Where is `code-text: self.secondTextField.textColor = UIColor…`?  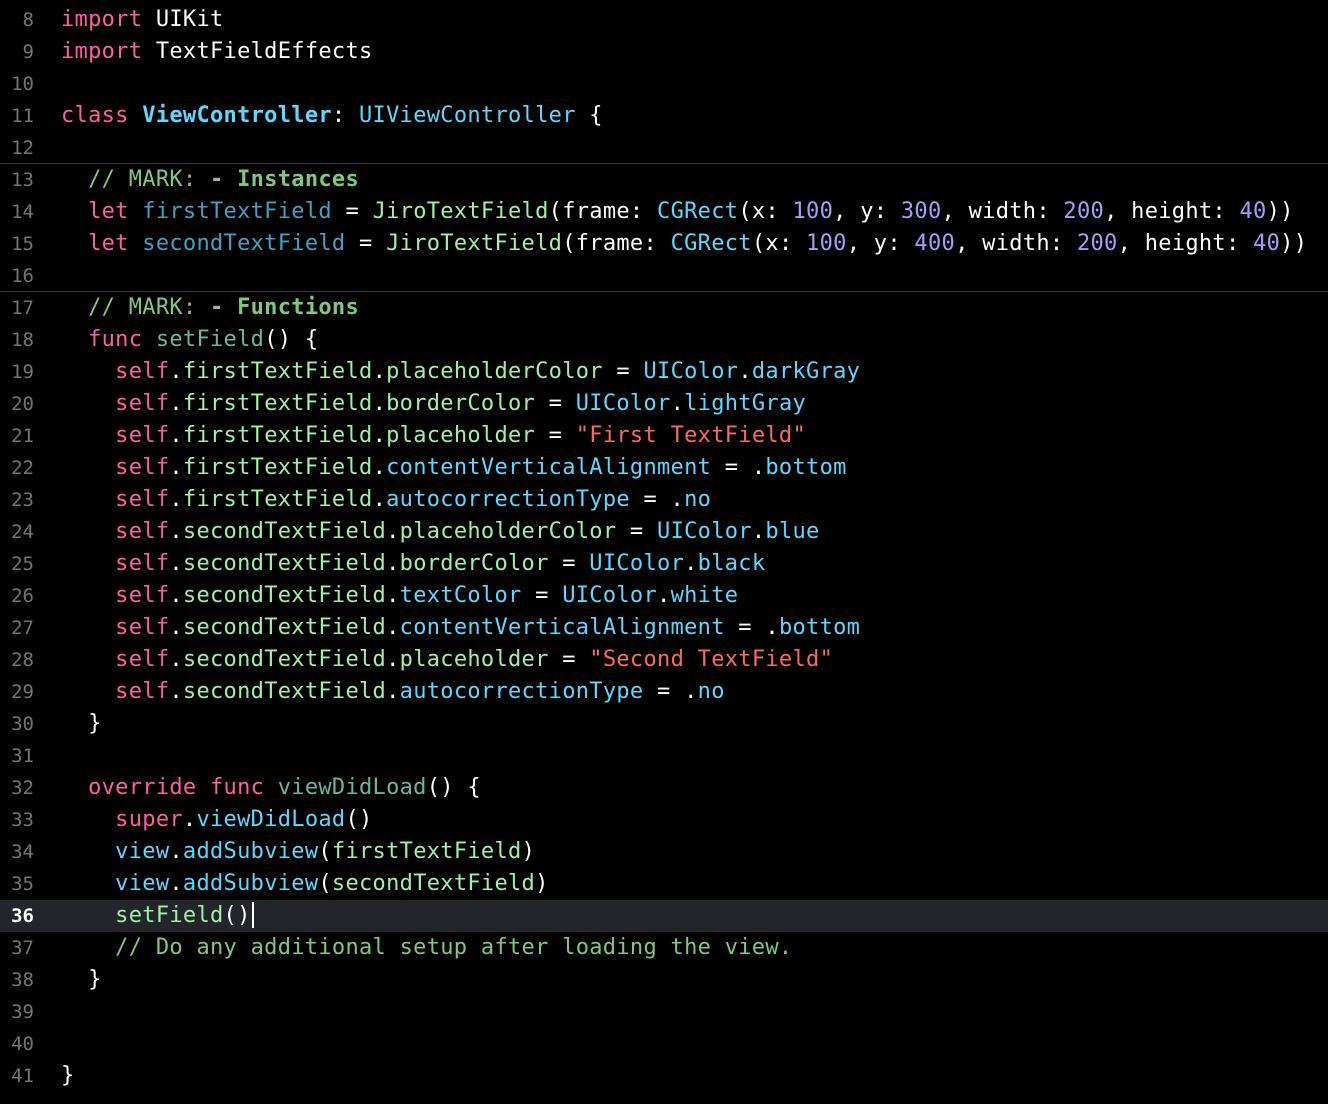
code-text: self.secondTextField.textColor = UIColor… is located at coordinates (399, 596).